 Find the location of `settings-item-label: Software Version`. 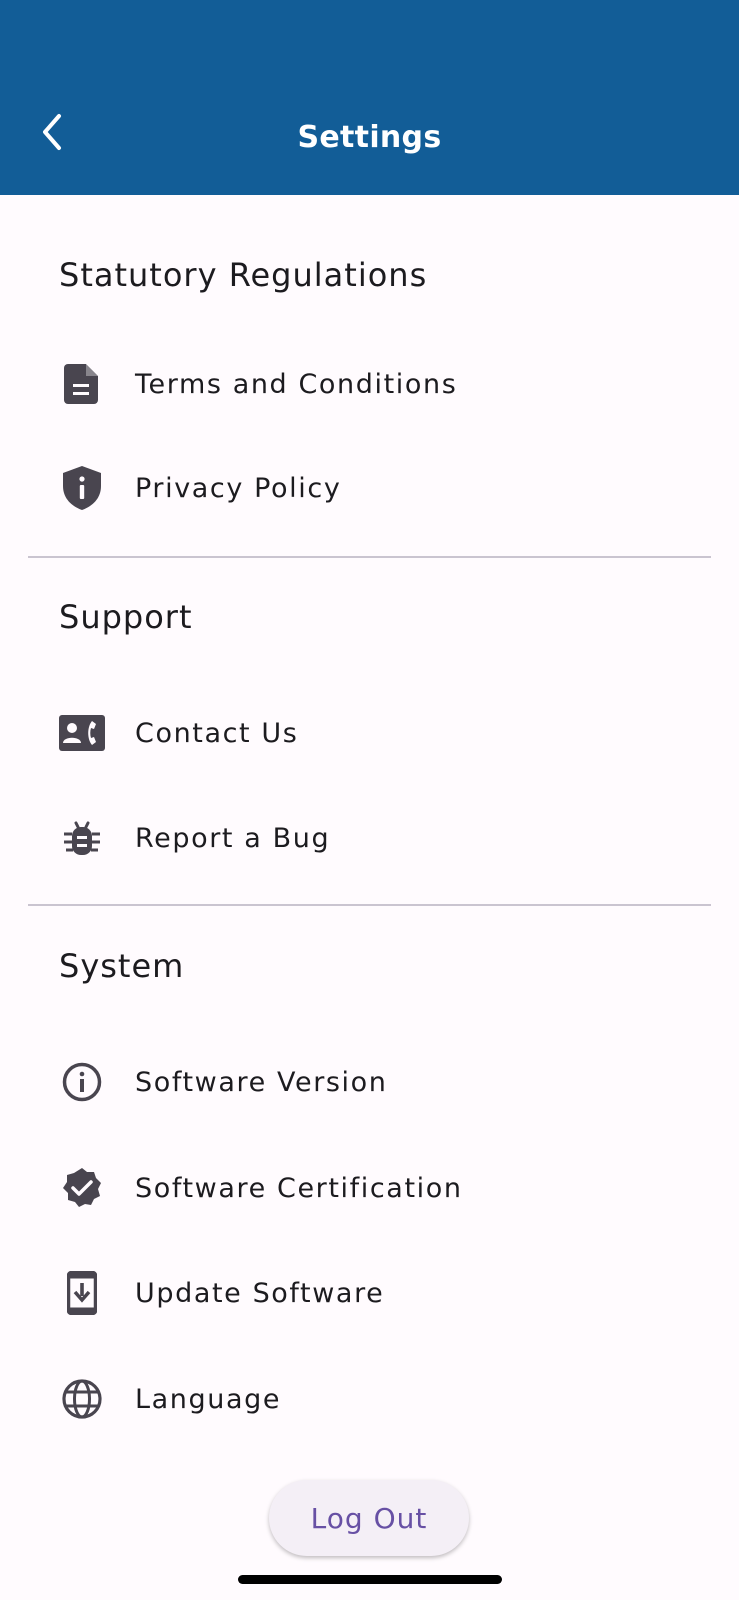

settings-item-label: Software Version is located at coordinates (261, 1082).